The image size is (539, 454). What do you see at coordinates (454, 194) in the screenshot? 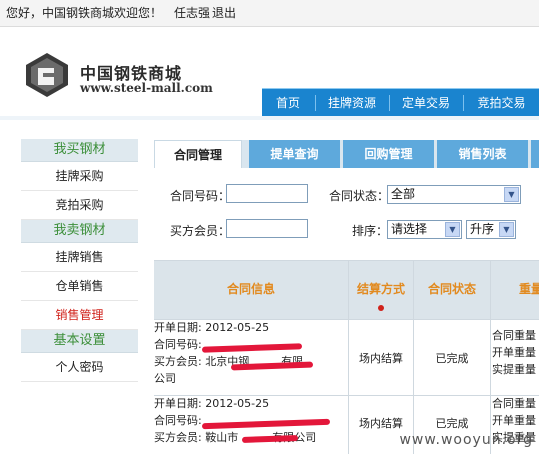
I see `contract-status-select: 全部 ▼` at bounding box center [454, 194].